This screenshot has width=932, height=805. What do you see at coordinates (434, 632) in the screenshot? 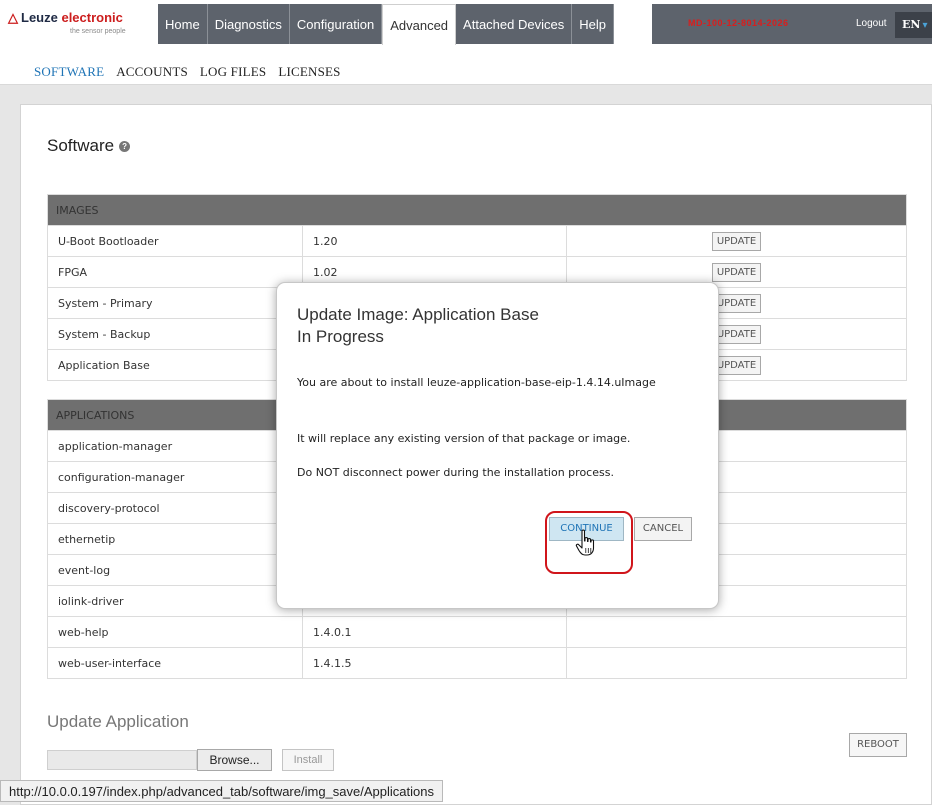
I see `app-version: 1.4.0.1` at bounding box center [434, 632].